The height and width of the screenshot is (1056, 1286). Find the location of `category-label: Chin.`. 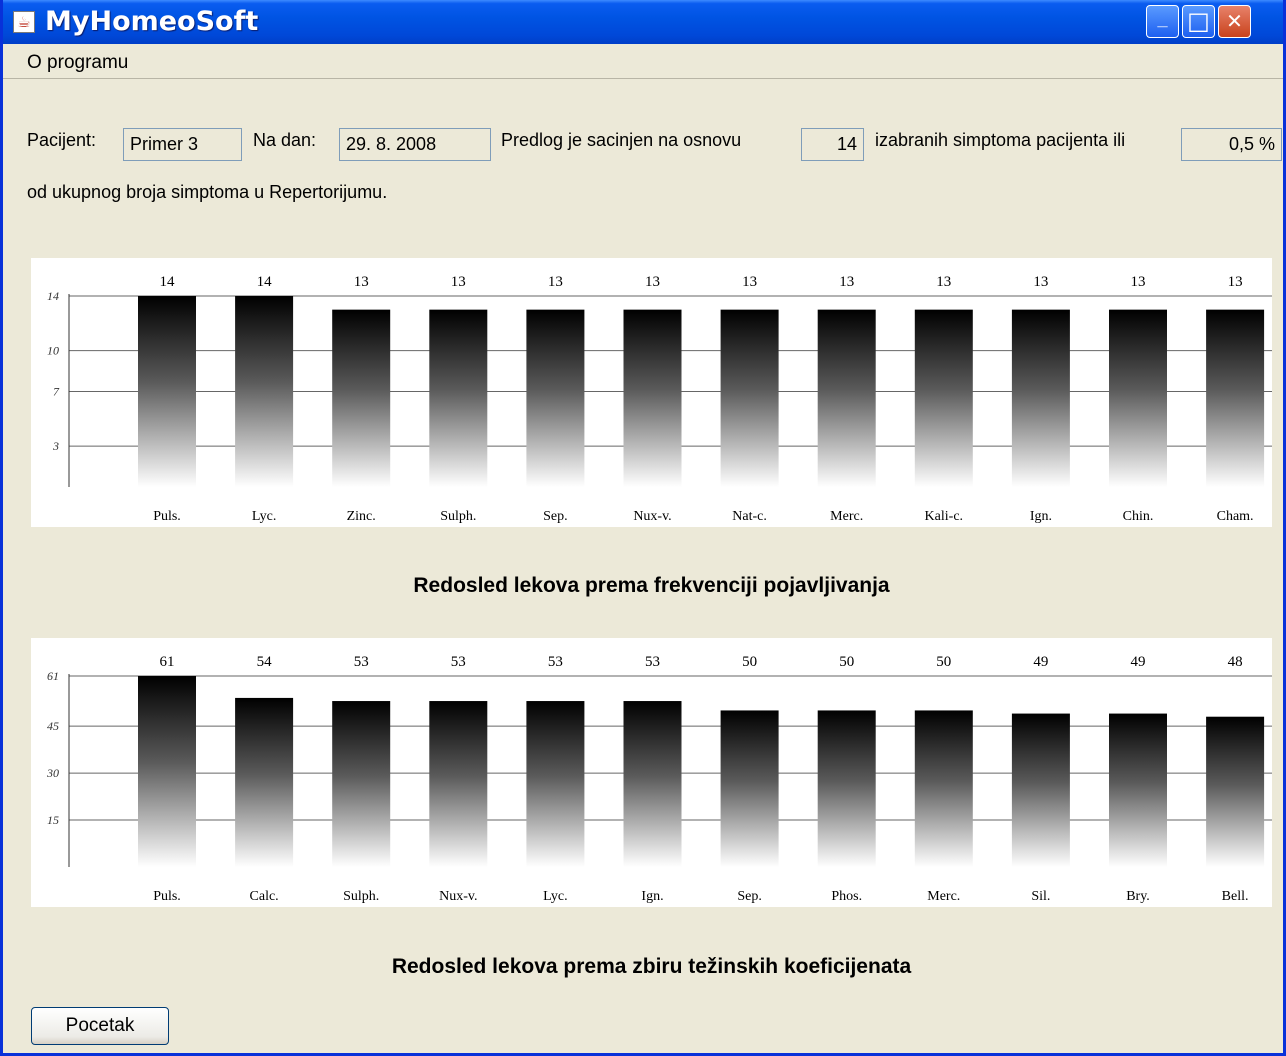

category-label: Chin. is located at coordinates (1138, 516).